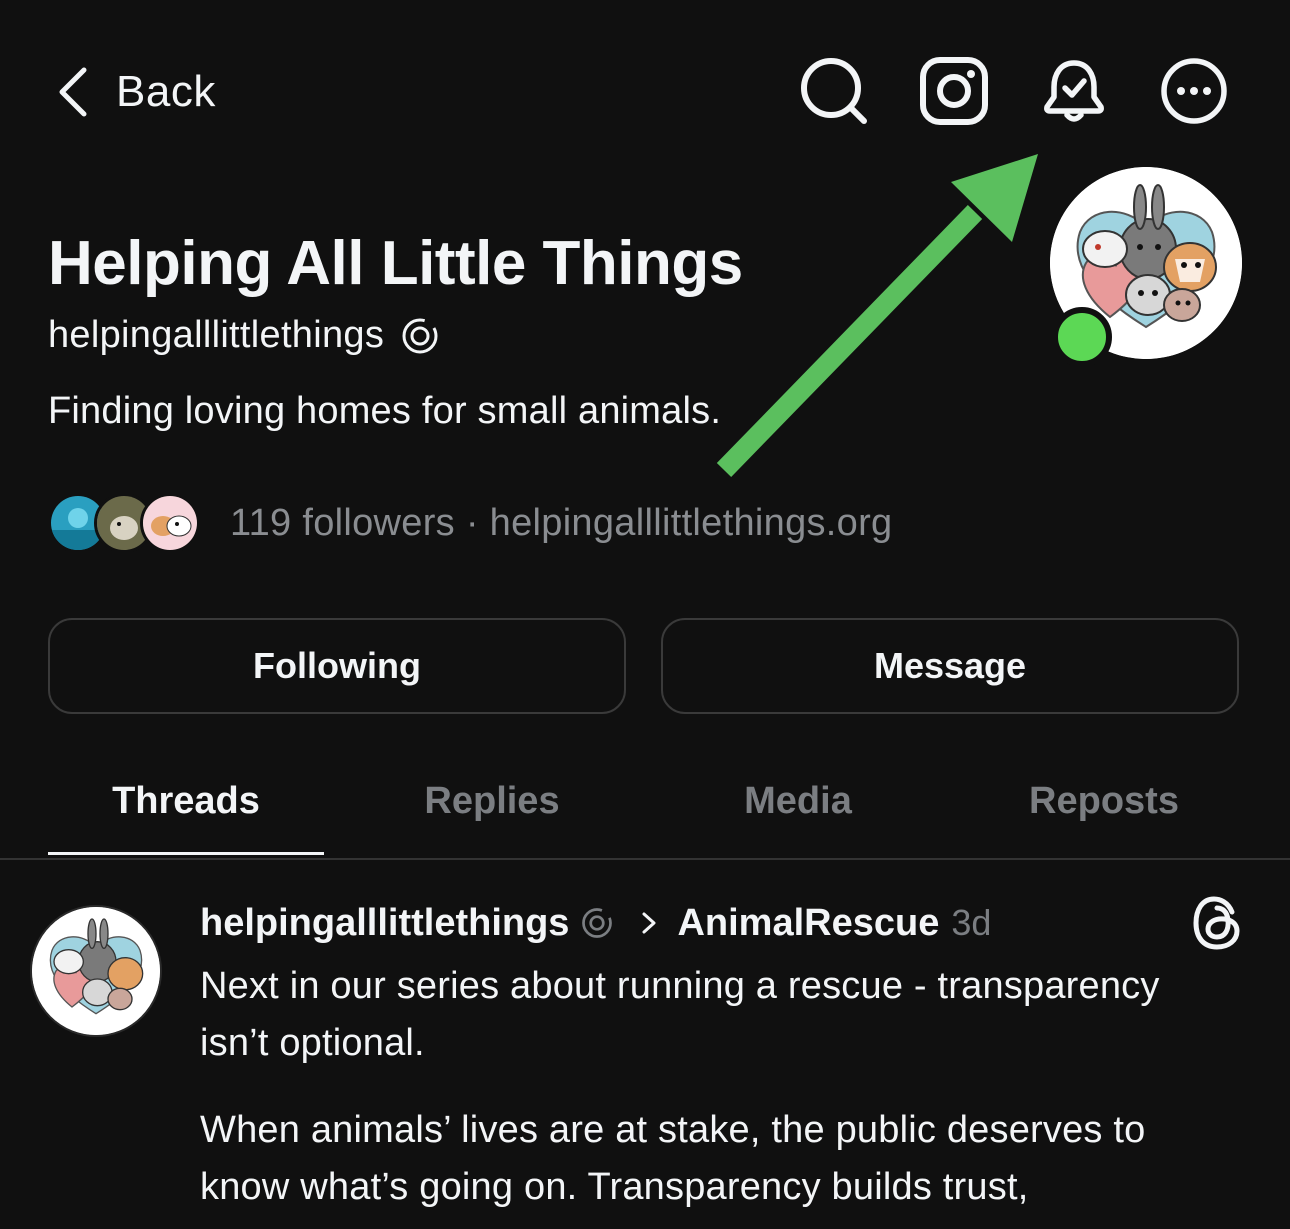 This screenshot has height=1229, width=1290. I want to click on chevron-left-icon, so click(73, 92).